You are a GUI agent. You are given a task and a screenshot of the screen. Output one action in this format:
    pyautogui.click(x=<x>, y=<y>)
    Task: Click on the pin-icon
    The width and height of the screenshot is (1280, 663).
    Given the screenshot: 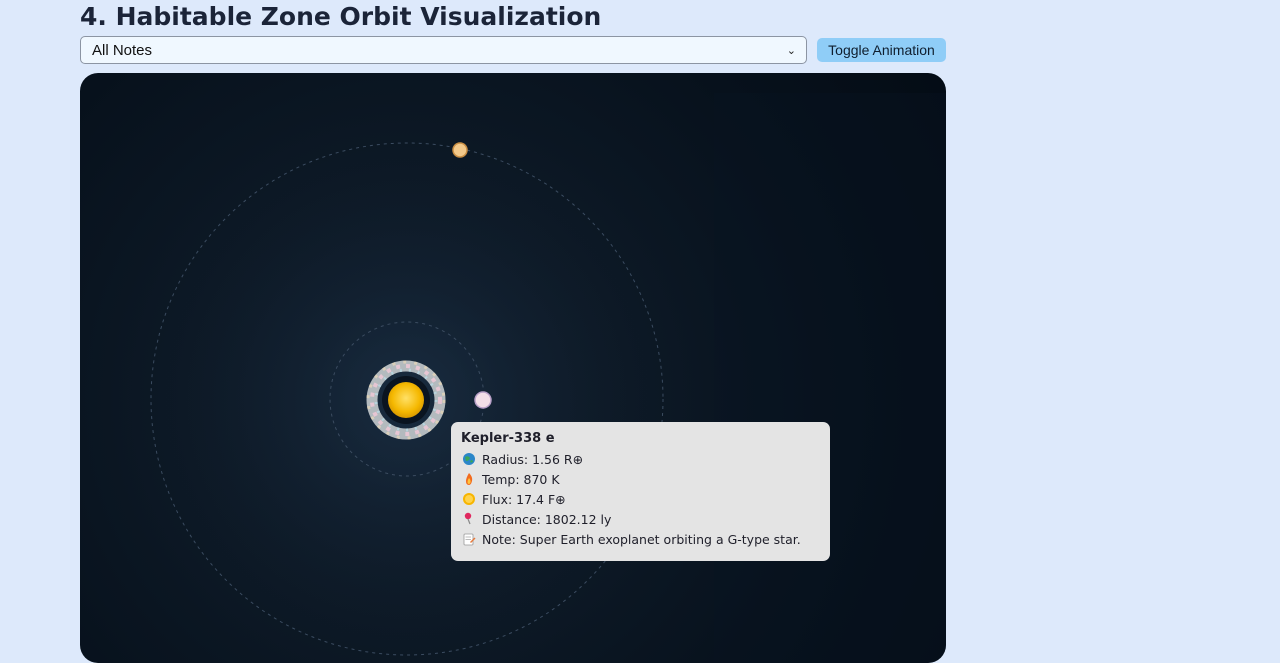 What is the action you would take?
    pyautogui.click(x=468, y=519)
    